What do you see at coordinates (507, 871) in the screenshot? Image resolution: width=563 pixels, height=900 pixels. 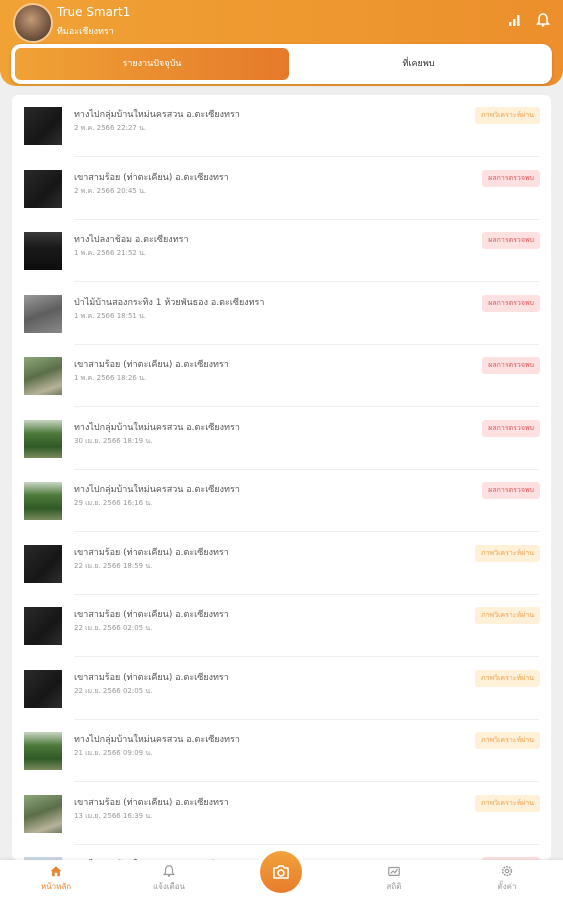 I see `settings-icon` at bounding box center [507, 871].